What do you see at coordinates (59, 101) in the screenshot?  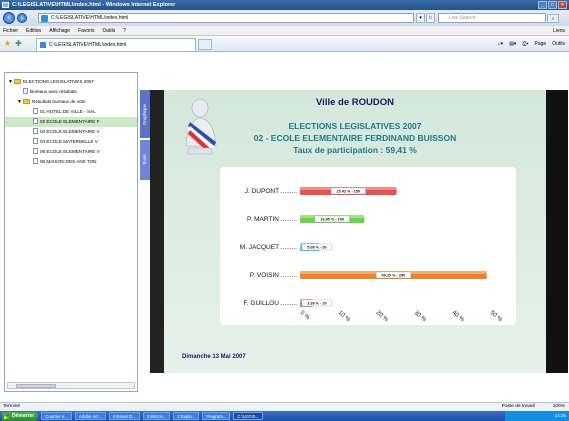 I see `tree-resultats-label: Résultats bureaux de vote` at bounding box center [59, 101].